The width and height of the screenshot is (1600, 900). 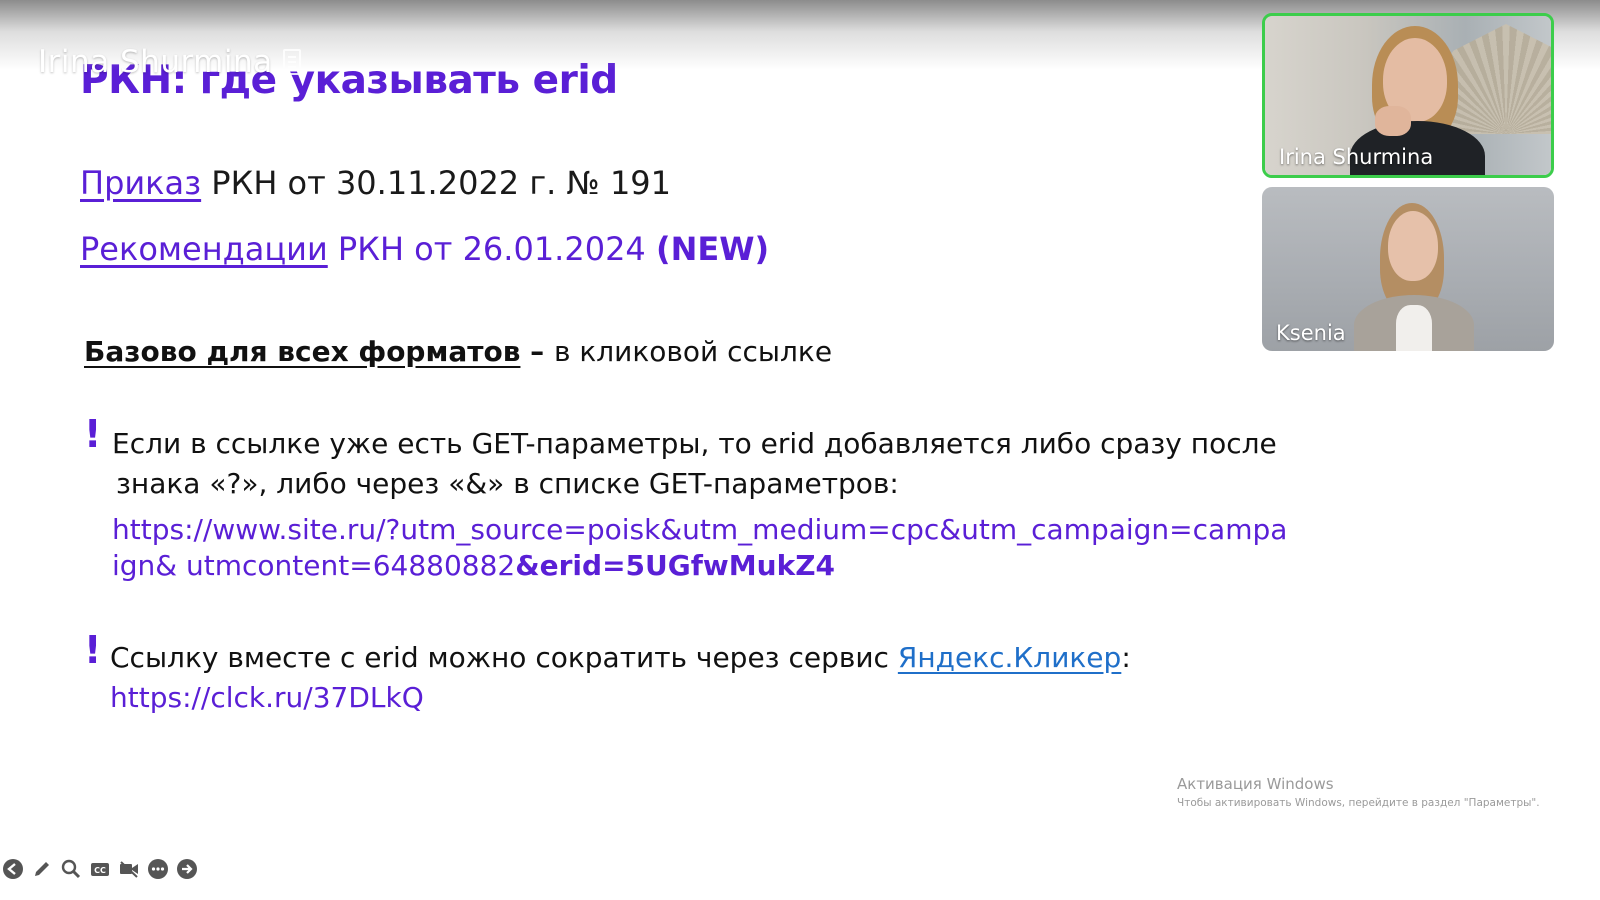 I want to click on recommendations-line-text: РКН от 26.01.2024, so click(x=491, y=249).